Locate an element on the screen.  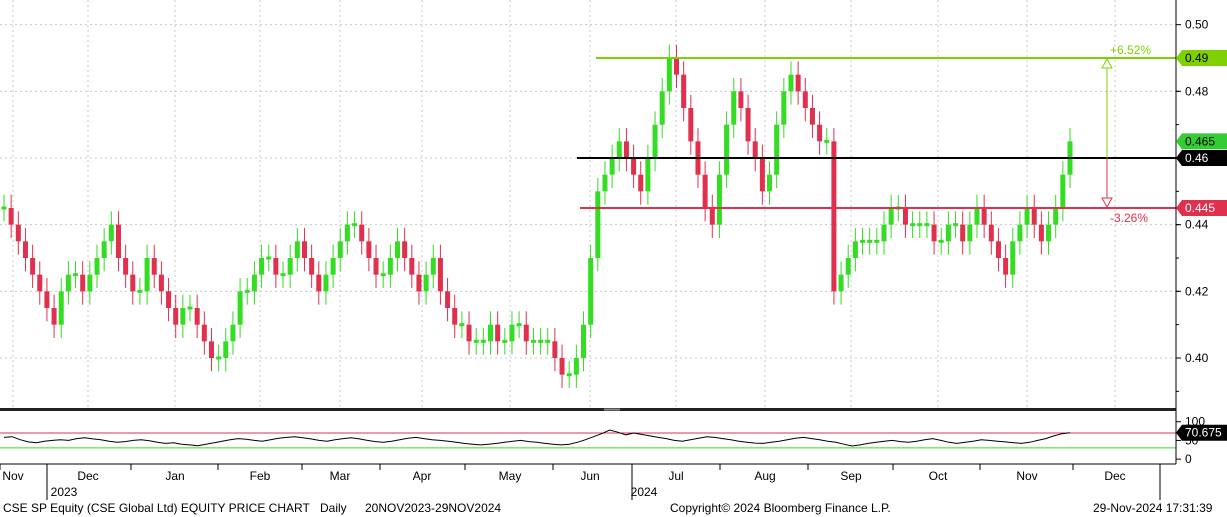
price-tick-label-1: 0.48 is located at coordinates (1197, 91).